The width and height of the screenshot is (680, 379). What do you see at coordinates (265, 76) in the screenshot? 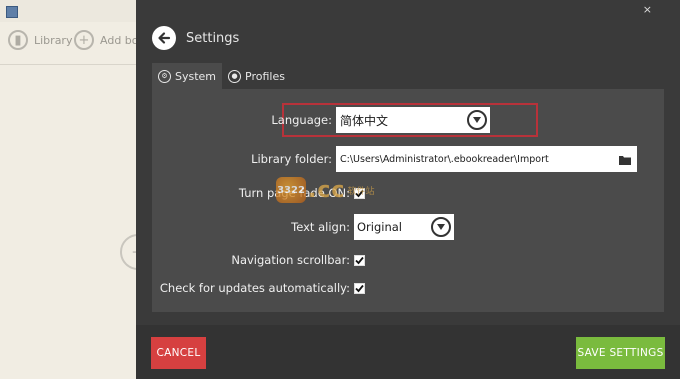
I see `tab-profiles-label: Profiles` at bounding box center [265, 76].